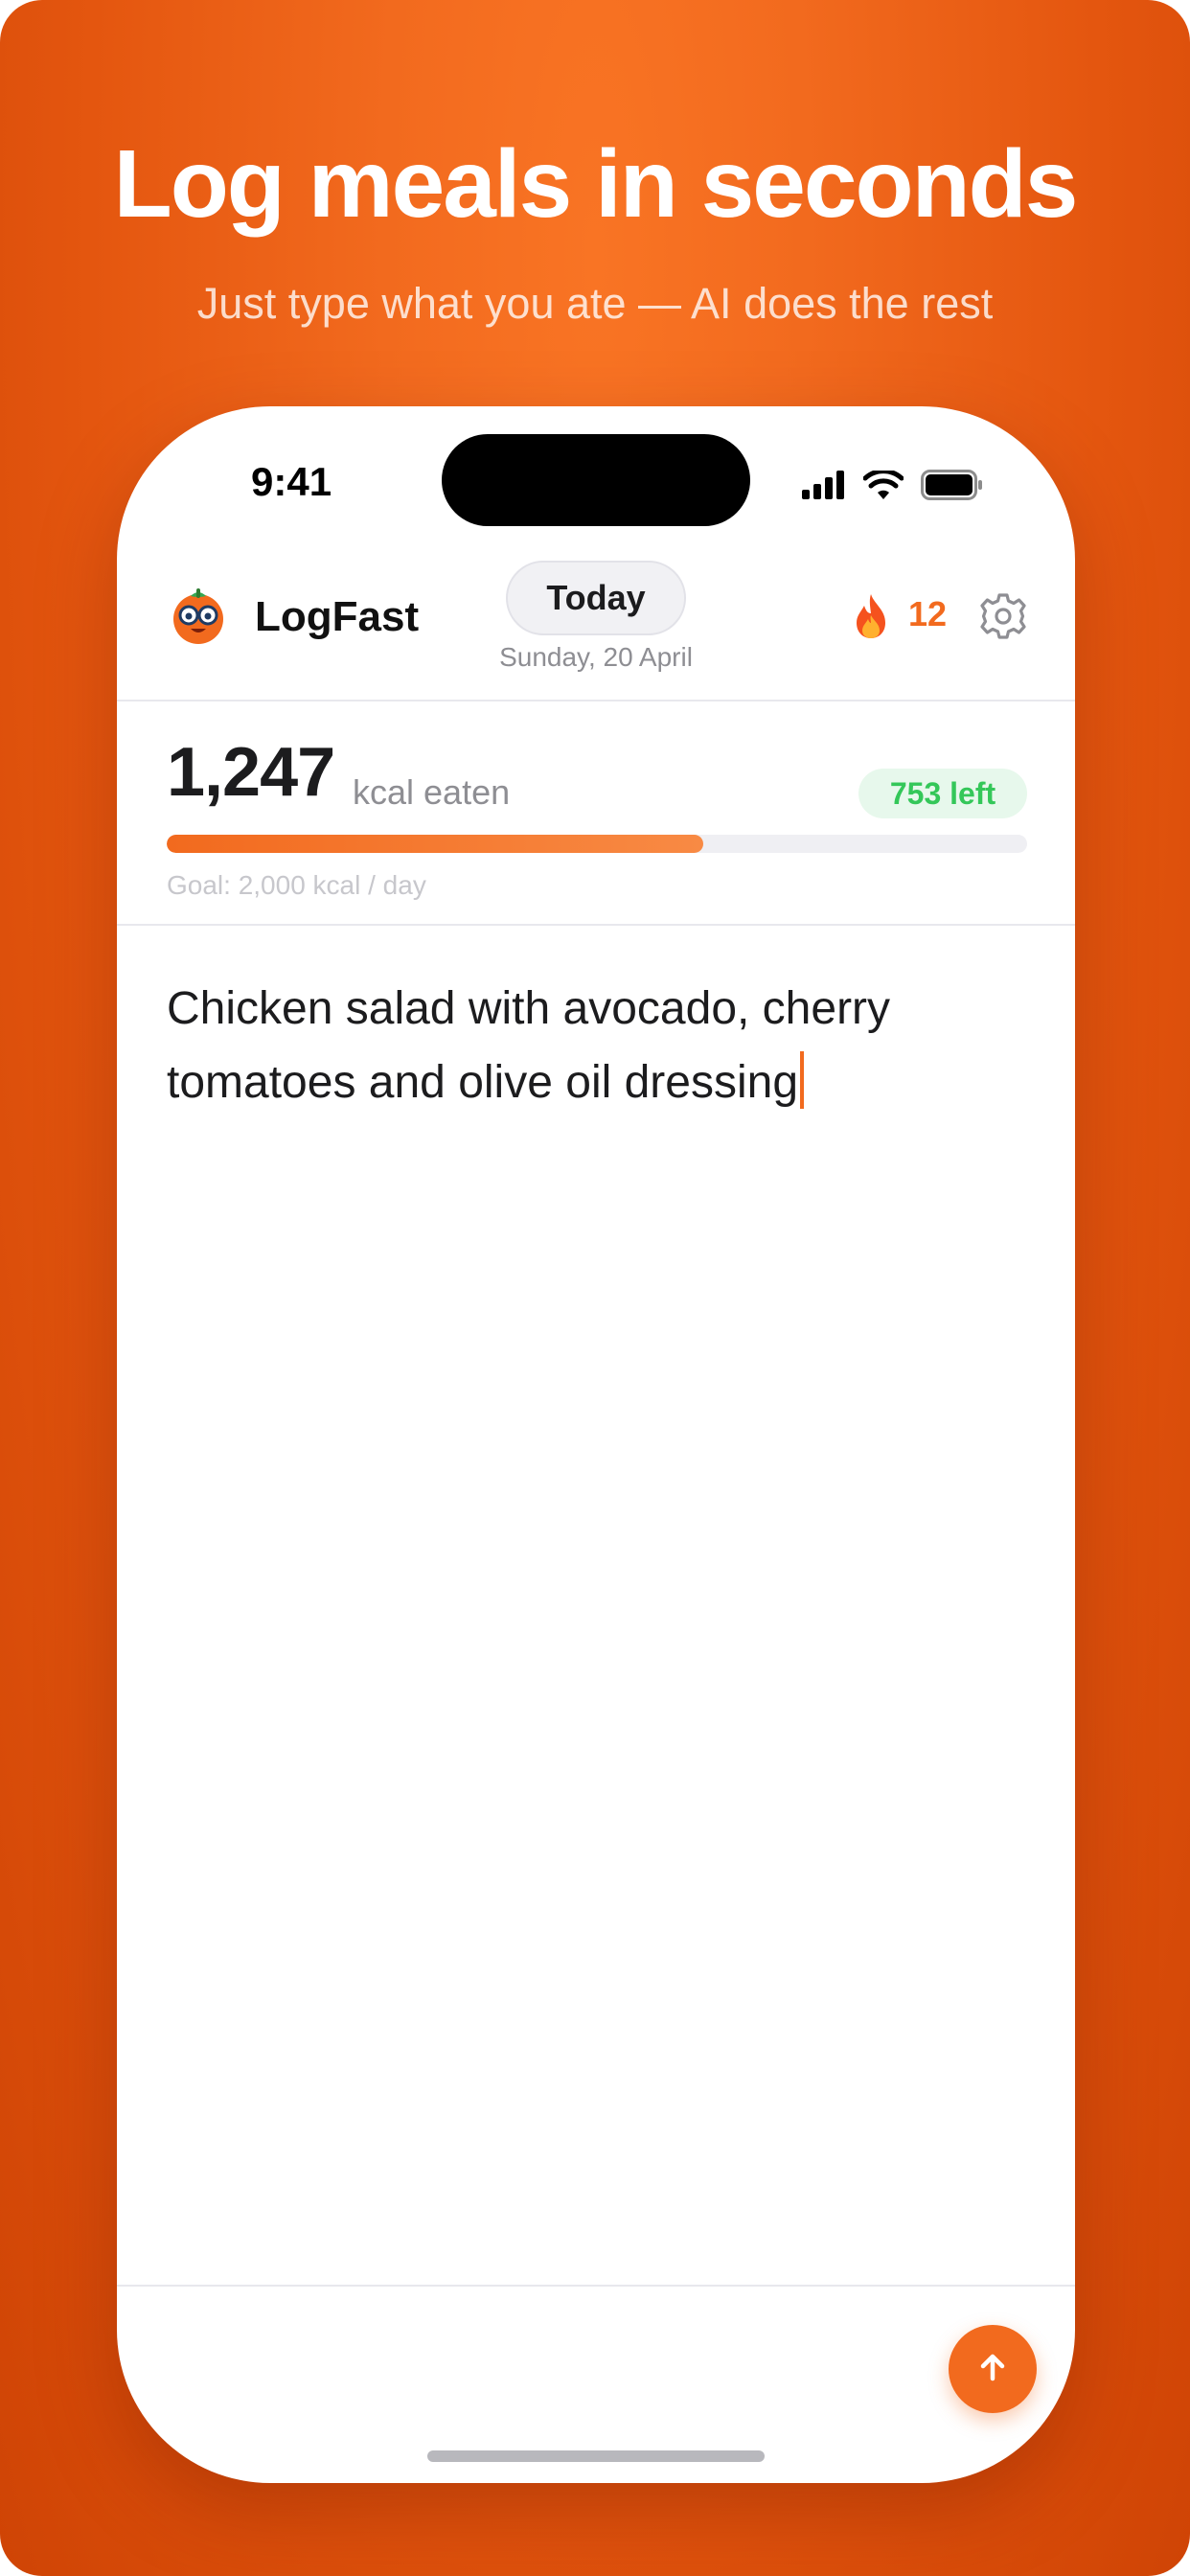 The height and width of the screenshot is (2576, 1190). Describe the element at coordinates (292, 481) in the screenshot. I see `status-time: 9:41` at that location.